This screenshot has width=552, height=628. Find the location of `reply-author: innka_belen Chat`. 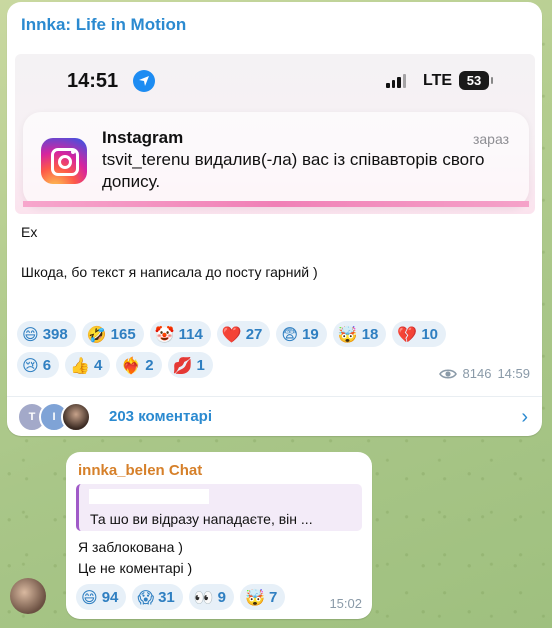

reply-author: innka_belen Chat is located at coordinates (140, 470).